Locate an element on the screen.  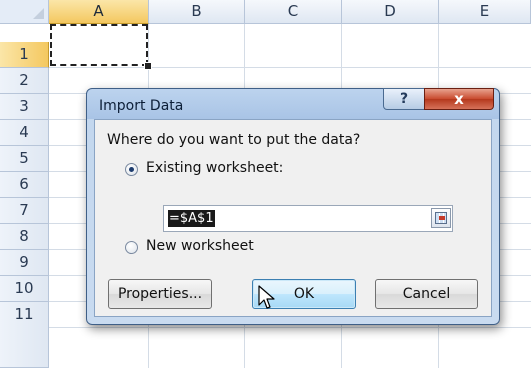
cancel-button: Cancel is located at coordinates (426, 294).